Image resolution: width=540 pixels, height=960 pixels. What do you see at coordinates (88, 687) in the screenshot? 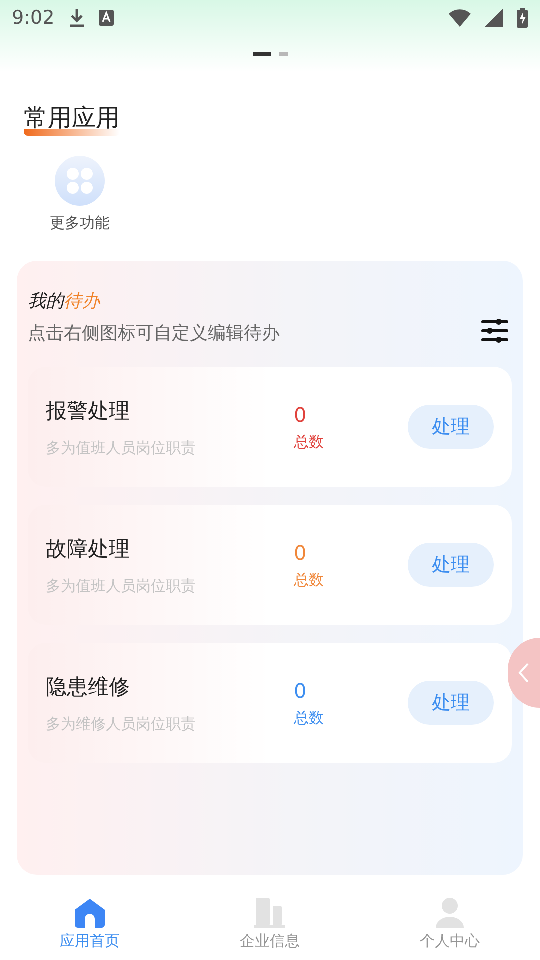
I see `task-title: 隐患维修` at bounding box center [88, 687].